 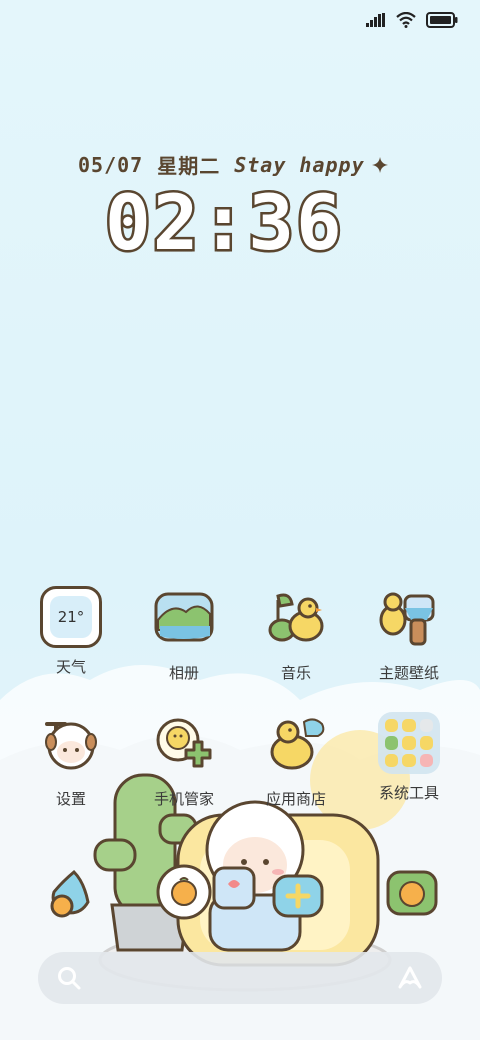 I want to click on weekday-text: 星期二, so click(x=189, y=166).